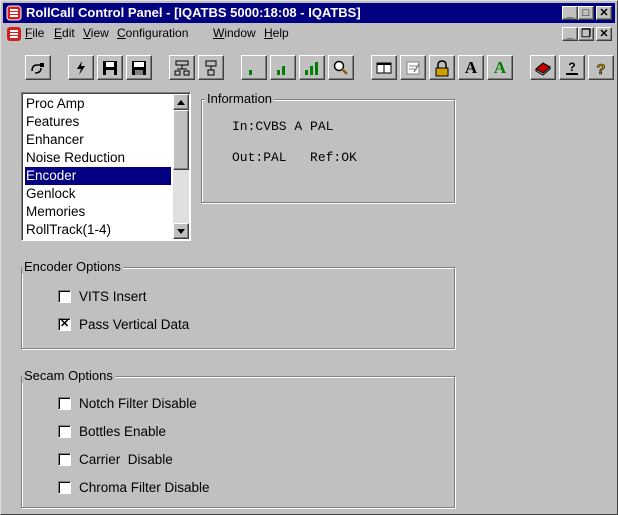  I want to click on pass-vertical-data-checkbox-row: ✕ Pass Vertical Data, so click(123, 324).